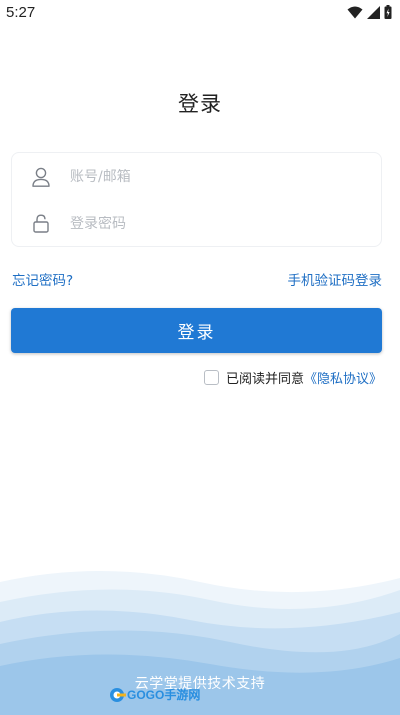  What do you see at coordinates (200, 104) in the screenshot?
I see `page-title: 登录` at bounding box center [200, 104].